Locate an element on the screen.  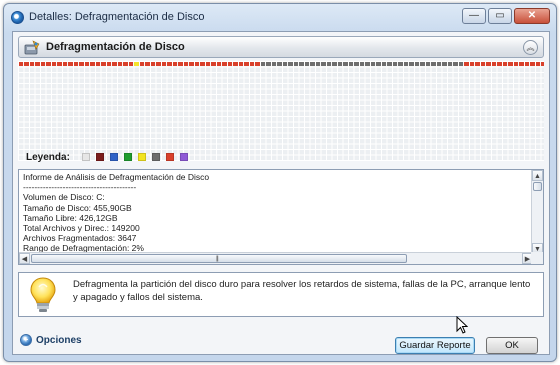
save-report-button: Guardar Reporte is located at coordinates (435, 345).